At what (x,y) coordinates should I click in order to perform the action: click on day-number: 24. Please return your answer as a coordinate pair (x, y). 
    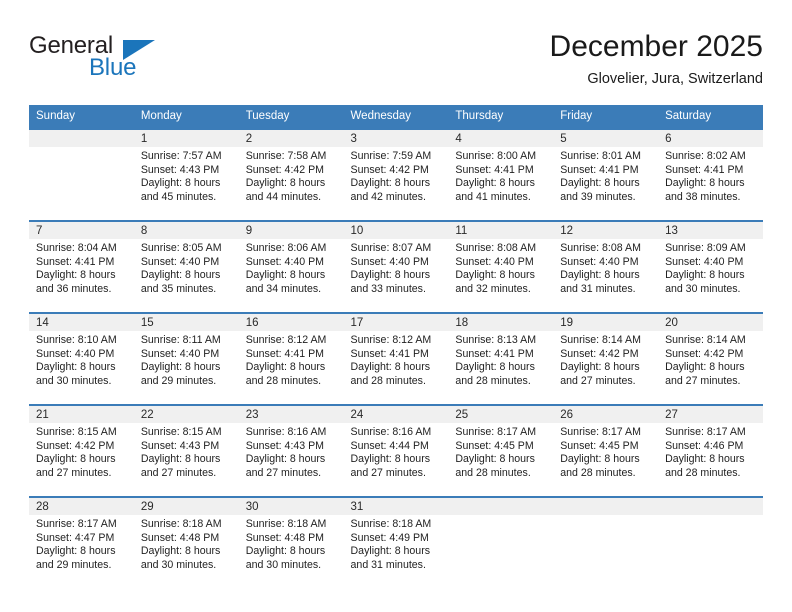
    Looking at the image, I should click on (396, 414).